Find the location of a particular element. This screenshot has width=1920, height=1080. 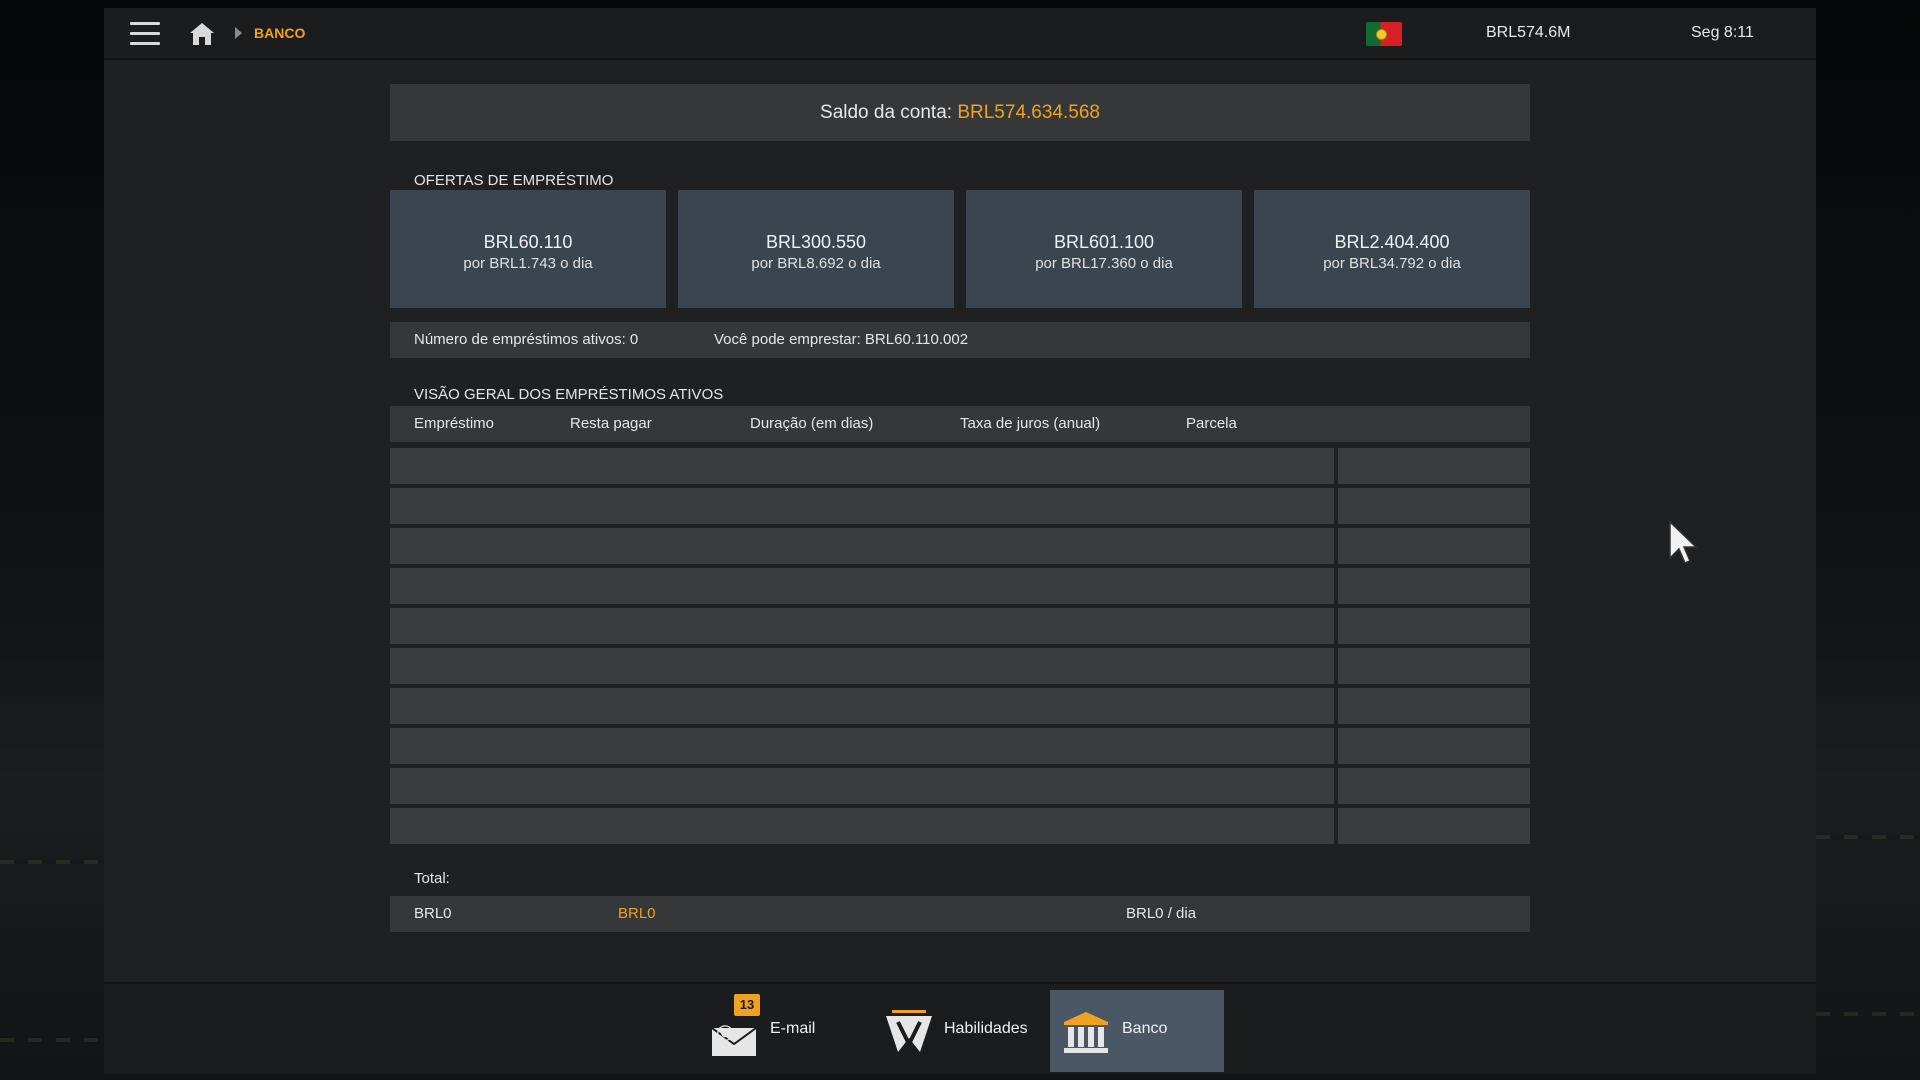

loan-offer-card: BRL60.110 por BRL1.743 o dia is located at coordinates (528, 249).